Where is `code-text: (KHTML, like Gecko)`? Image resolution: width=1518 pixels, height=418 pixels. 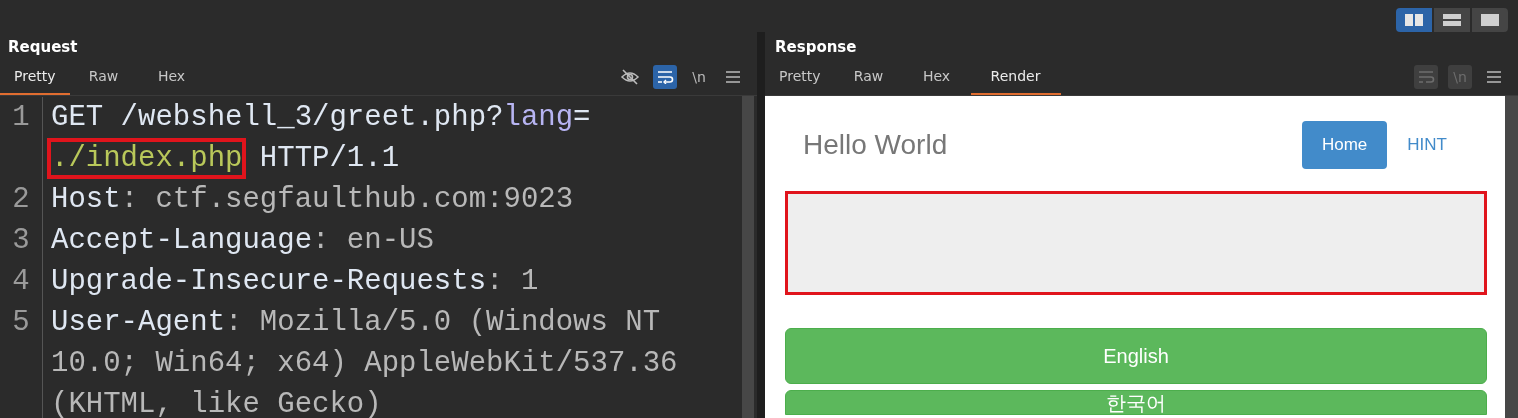 code-text: (KHTML, like Gecko) is located at coordinates (216, 403).